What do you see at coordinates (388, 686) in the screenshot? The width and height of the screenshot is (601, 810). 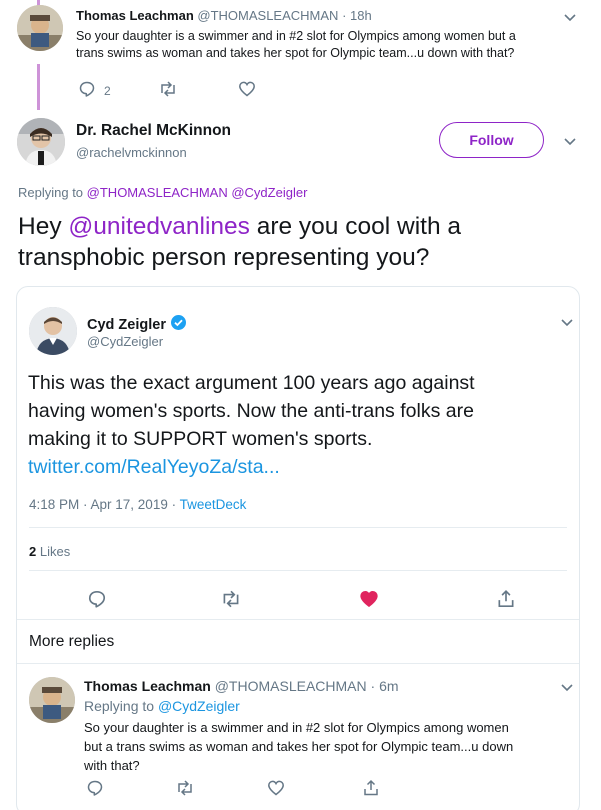 I see `tweet-time: 6m` at bounding box center [388, 686].